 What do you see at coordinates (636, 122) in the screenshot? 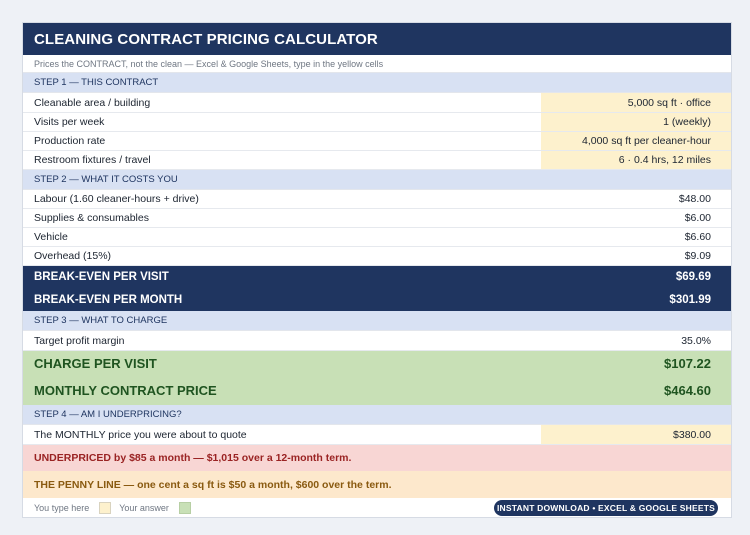
I see `visits-input-cell: 1 (weekly)` at bounding box center [636, 122].